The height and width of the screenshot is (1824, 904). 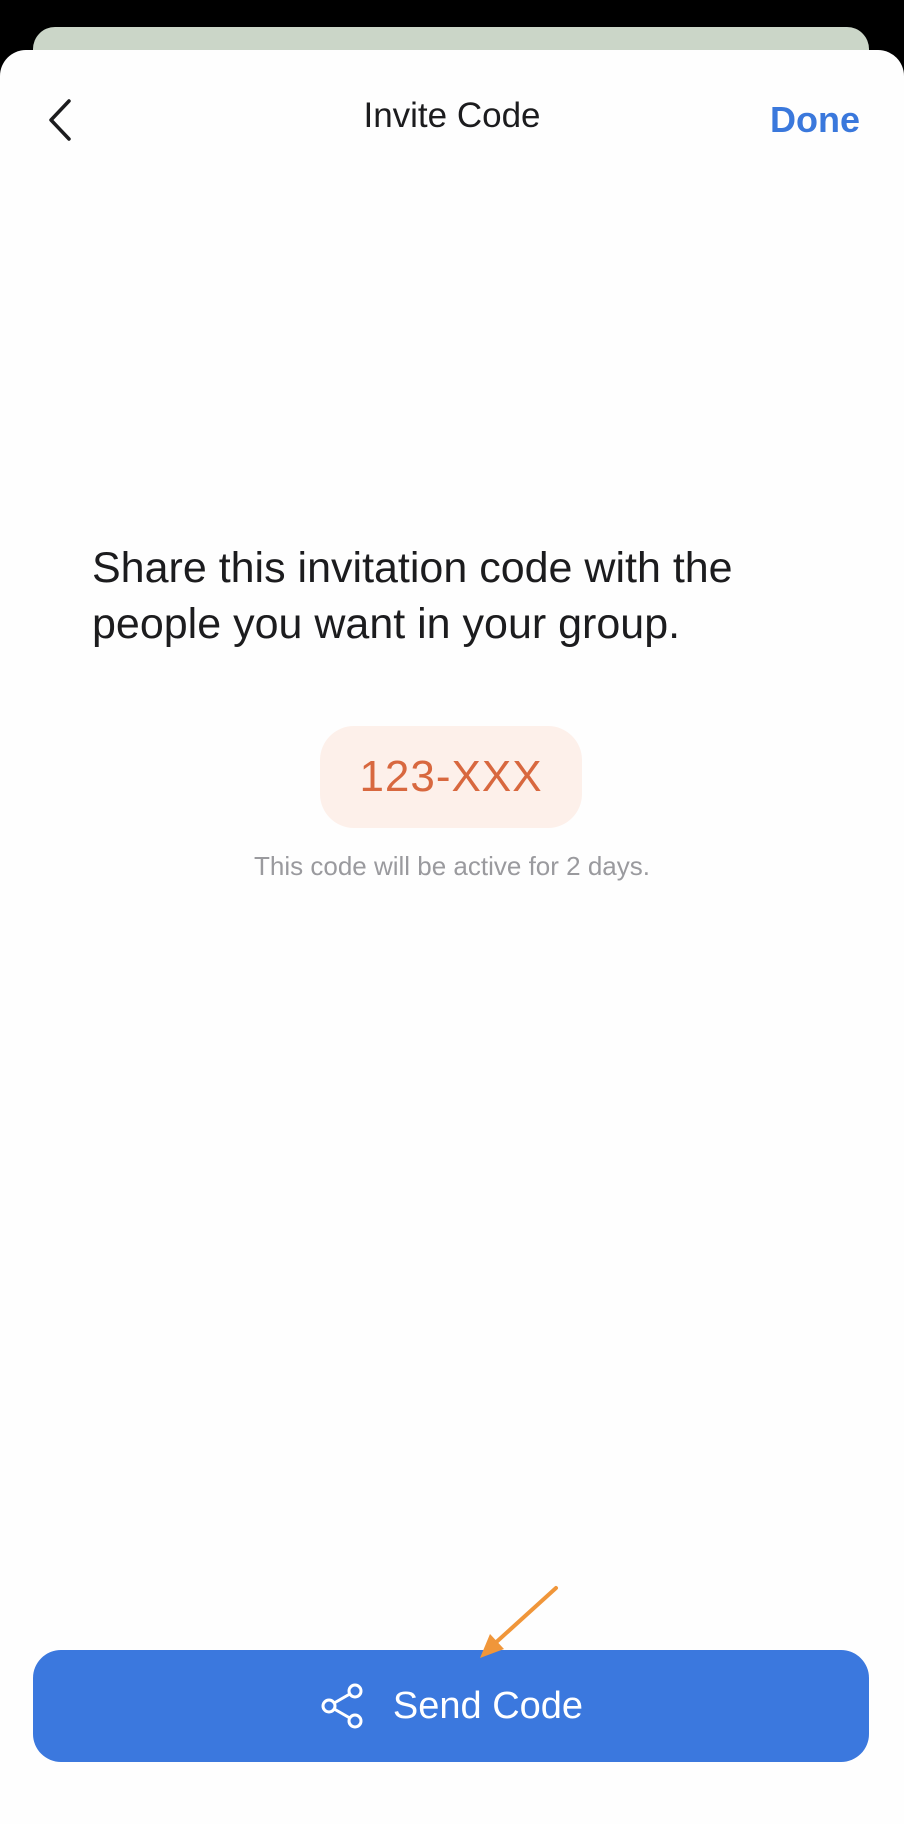 I want to click on share-icon, so click(x=343, y=1706).